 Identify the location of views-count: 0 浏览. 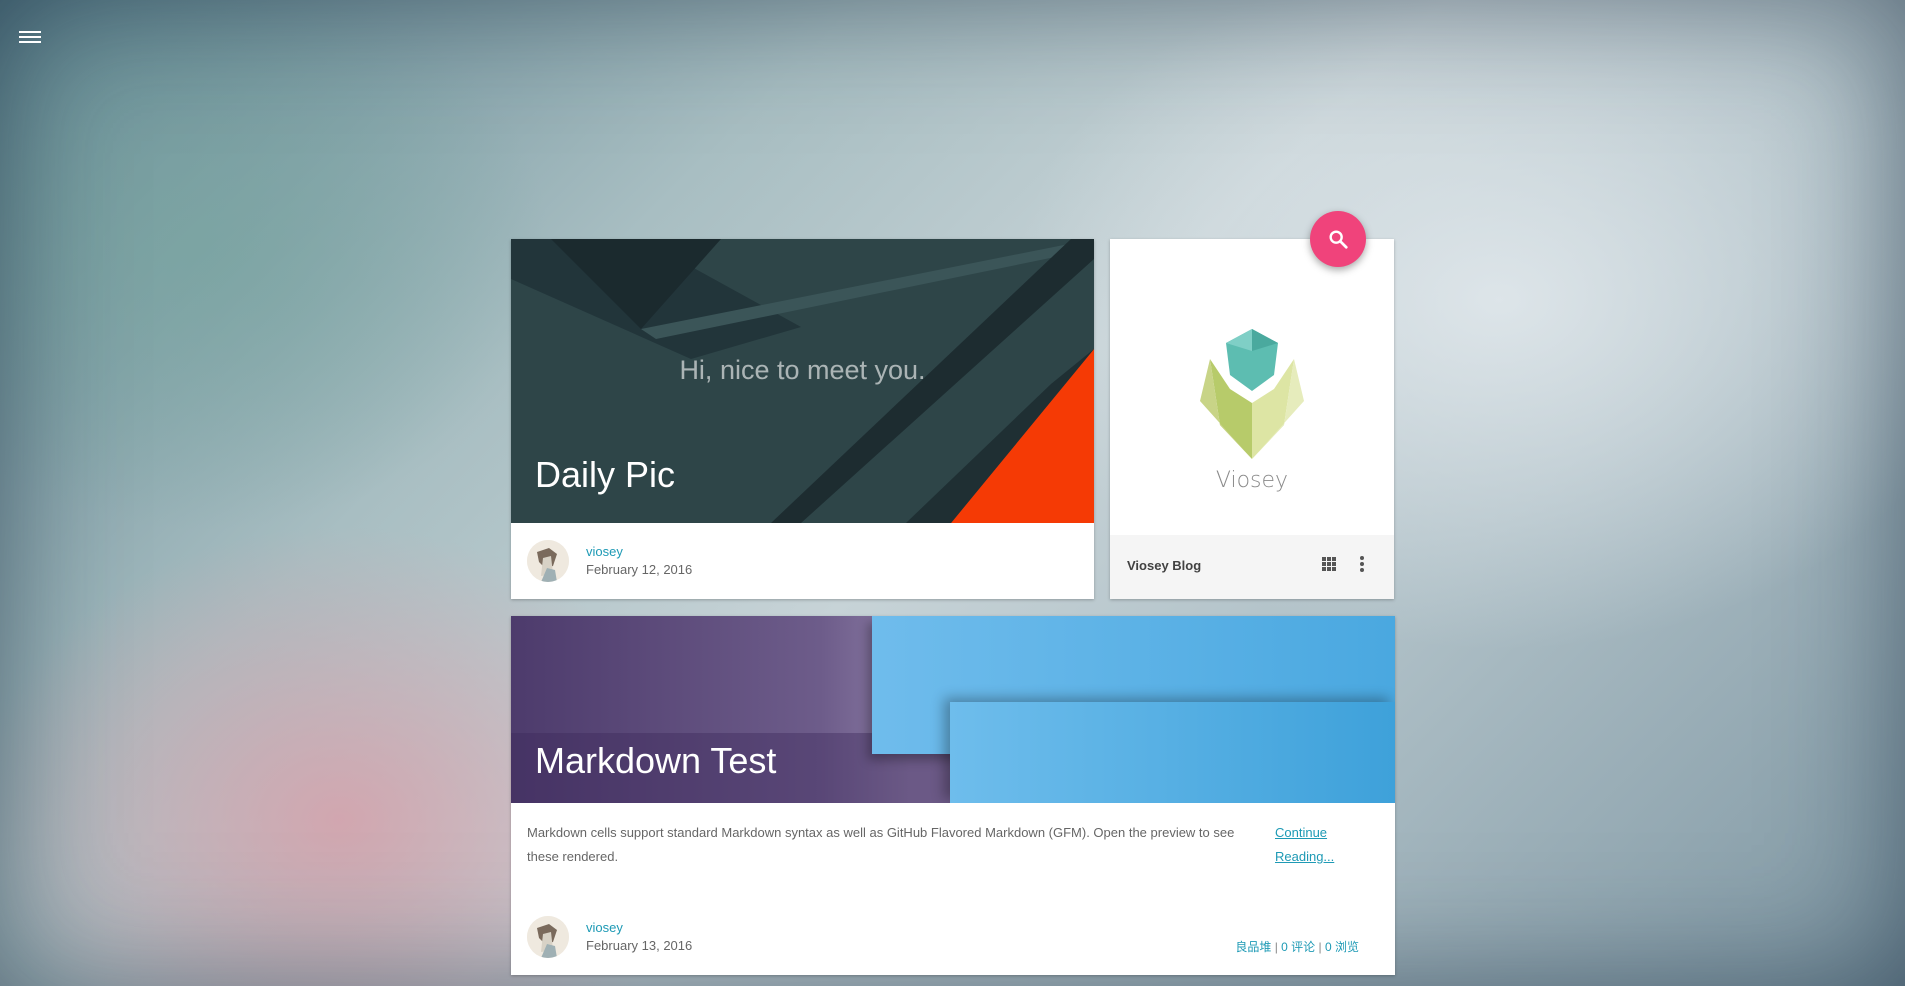
(1341, 947).